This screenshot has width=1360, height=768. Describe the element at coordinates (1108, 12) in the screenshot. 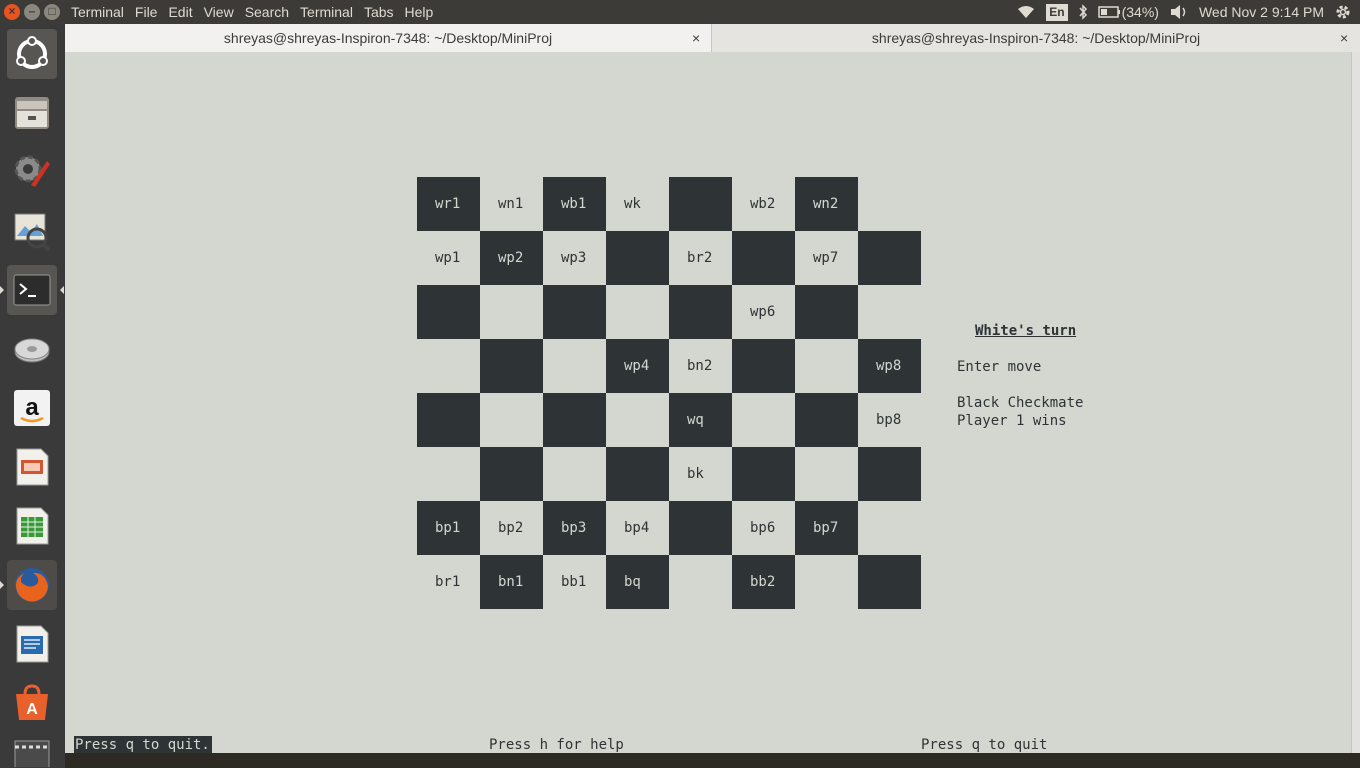

I see `battery-icon` at that location.